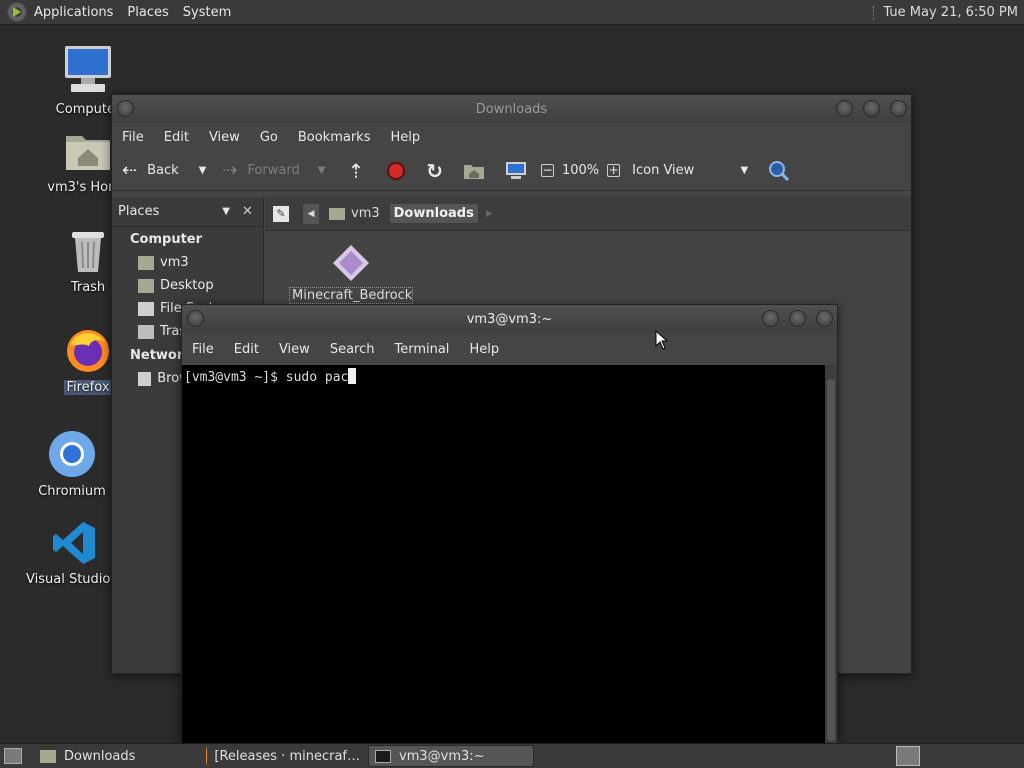 The image size is (1024, 768). What do you see at coordinates (489, 214) in the screenshot?
I see `path-forward-icon: ▶` at bounding box center [489, 214].